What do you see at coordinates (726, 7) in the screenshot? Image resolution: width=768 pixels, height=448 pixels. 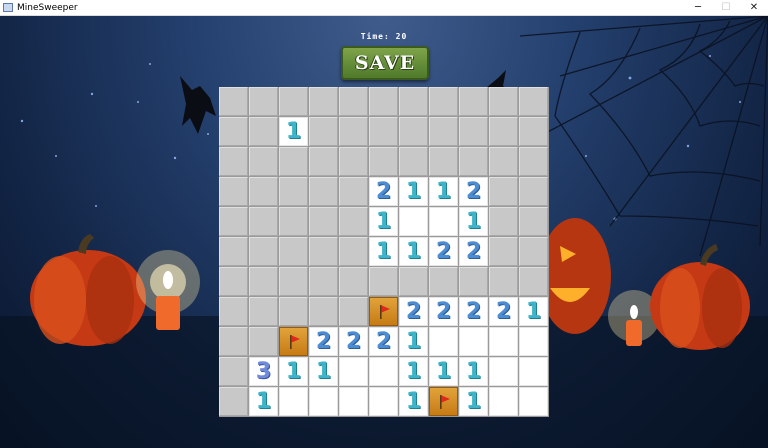 I see `maximize-button: ☐` at bounding box center [726, 7].